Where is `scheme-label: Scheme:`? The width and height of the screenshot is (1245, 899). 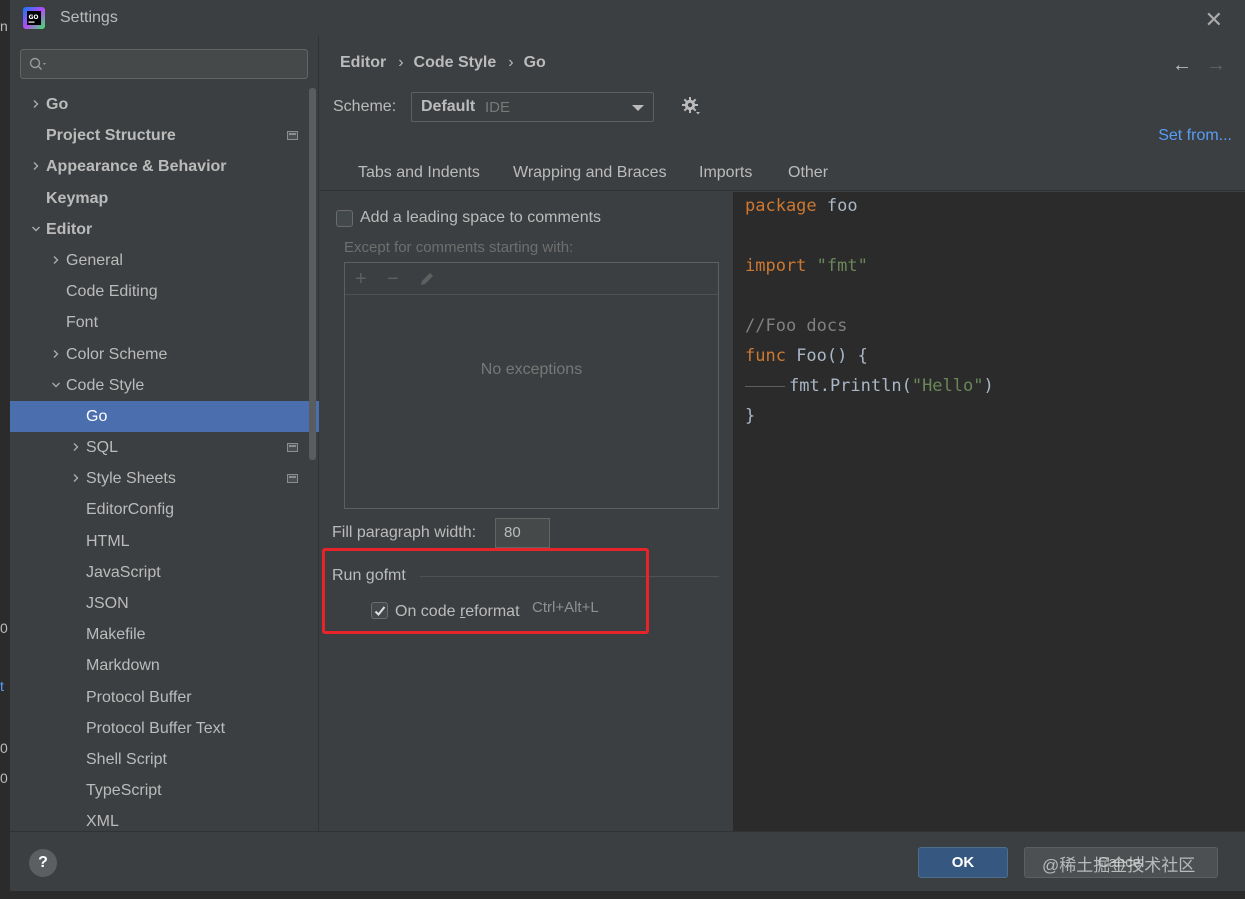 scheme-label: Scheme: is located at coordinates (365, 106).